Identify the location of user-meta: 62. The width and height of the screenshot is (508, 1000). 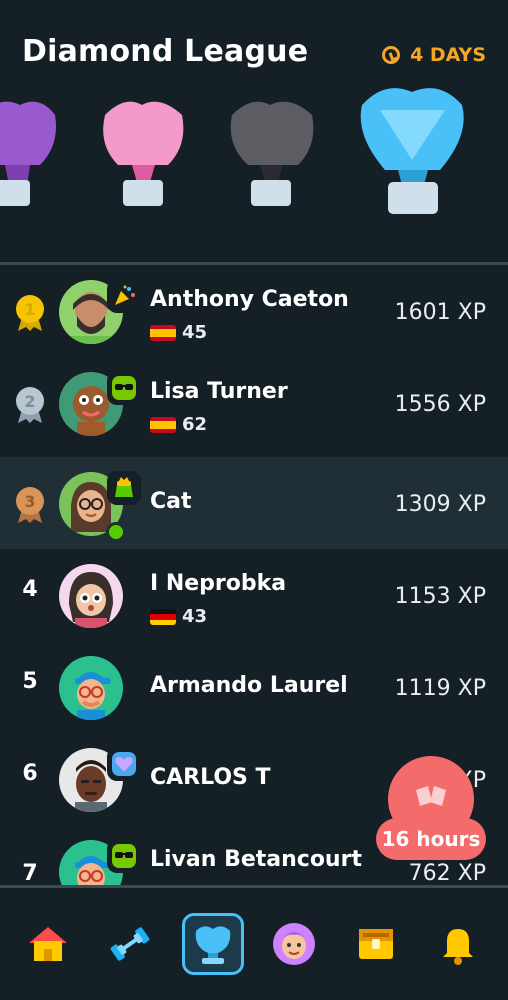
(178, 424).